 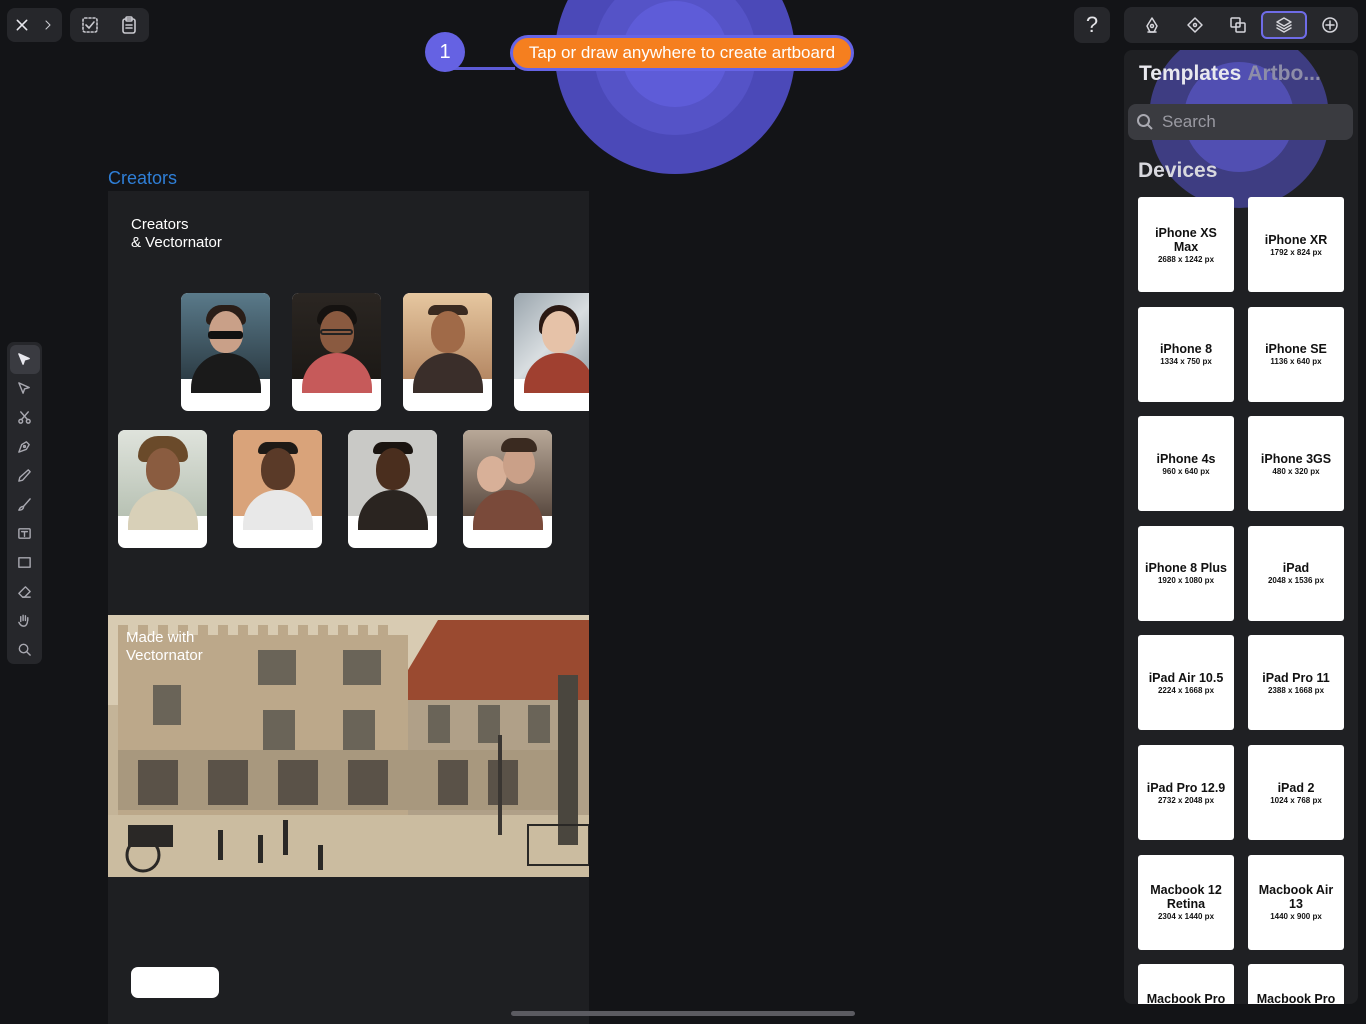 I want to click on edit-group, so click(x=109, y=25).